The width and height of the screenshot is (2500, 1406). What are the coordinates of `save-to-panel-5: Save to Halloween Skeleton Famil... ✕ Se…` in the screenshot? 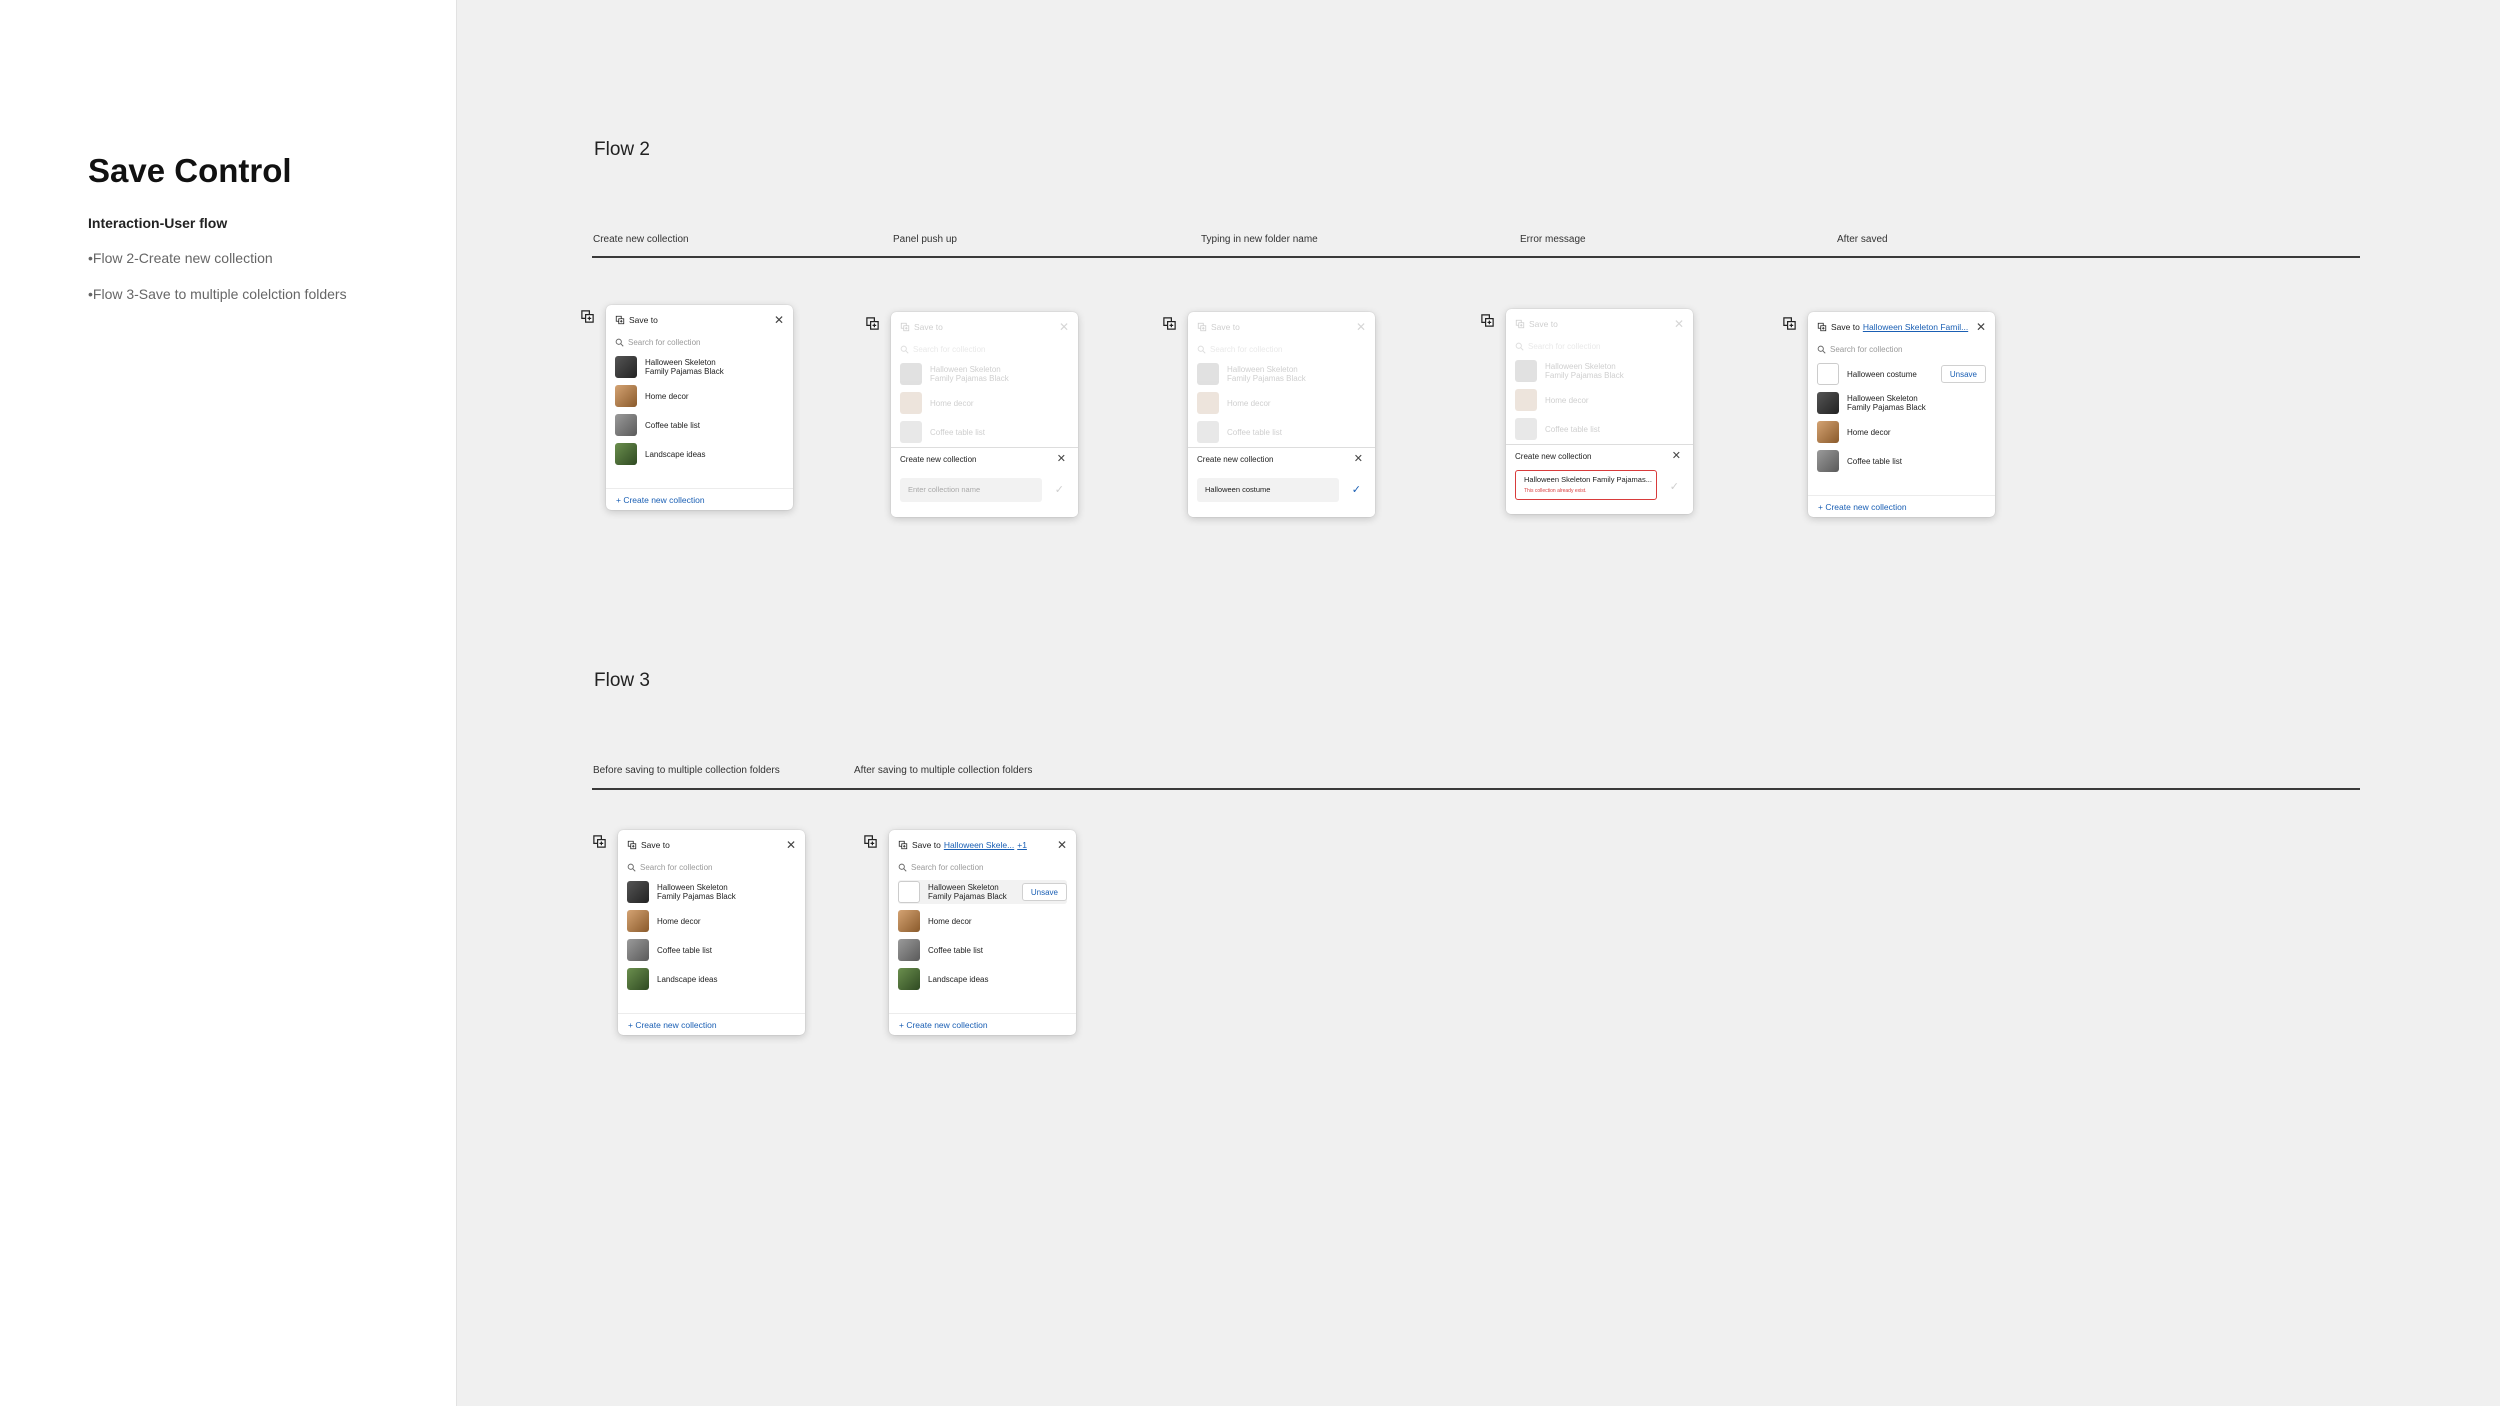 It's located at (1901, 414).